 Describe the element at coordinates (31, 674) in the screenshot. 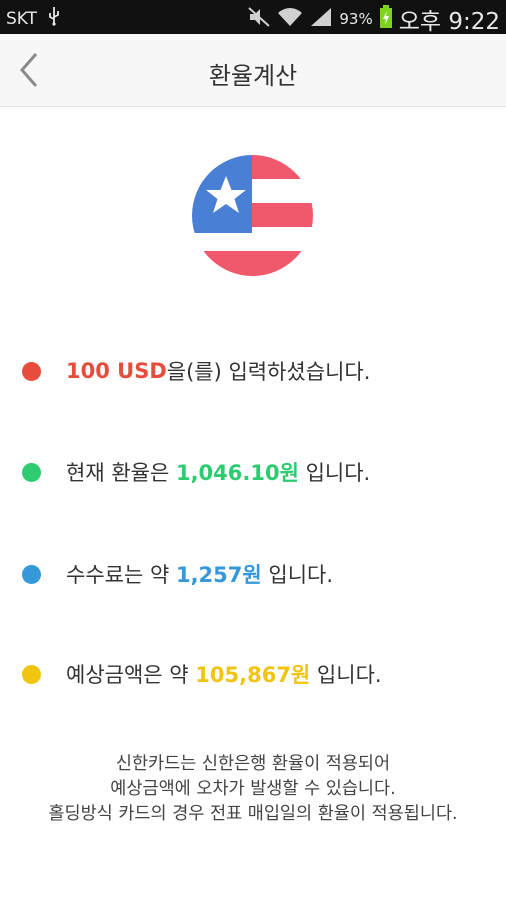

I see `yellow-dot-icon` at that location.